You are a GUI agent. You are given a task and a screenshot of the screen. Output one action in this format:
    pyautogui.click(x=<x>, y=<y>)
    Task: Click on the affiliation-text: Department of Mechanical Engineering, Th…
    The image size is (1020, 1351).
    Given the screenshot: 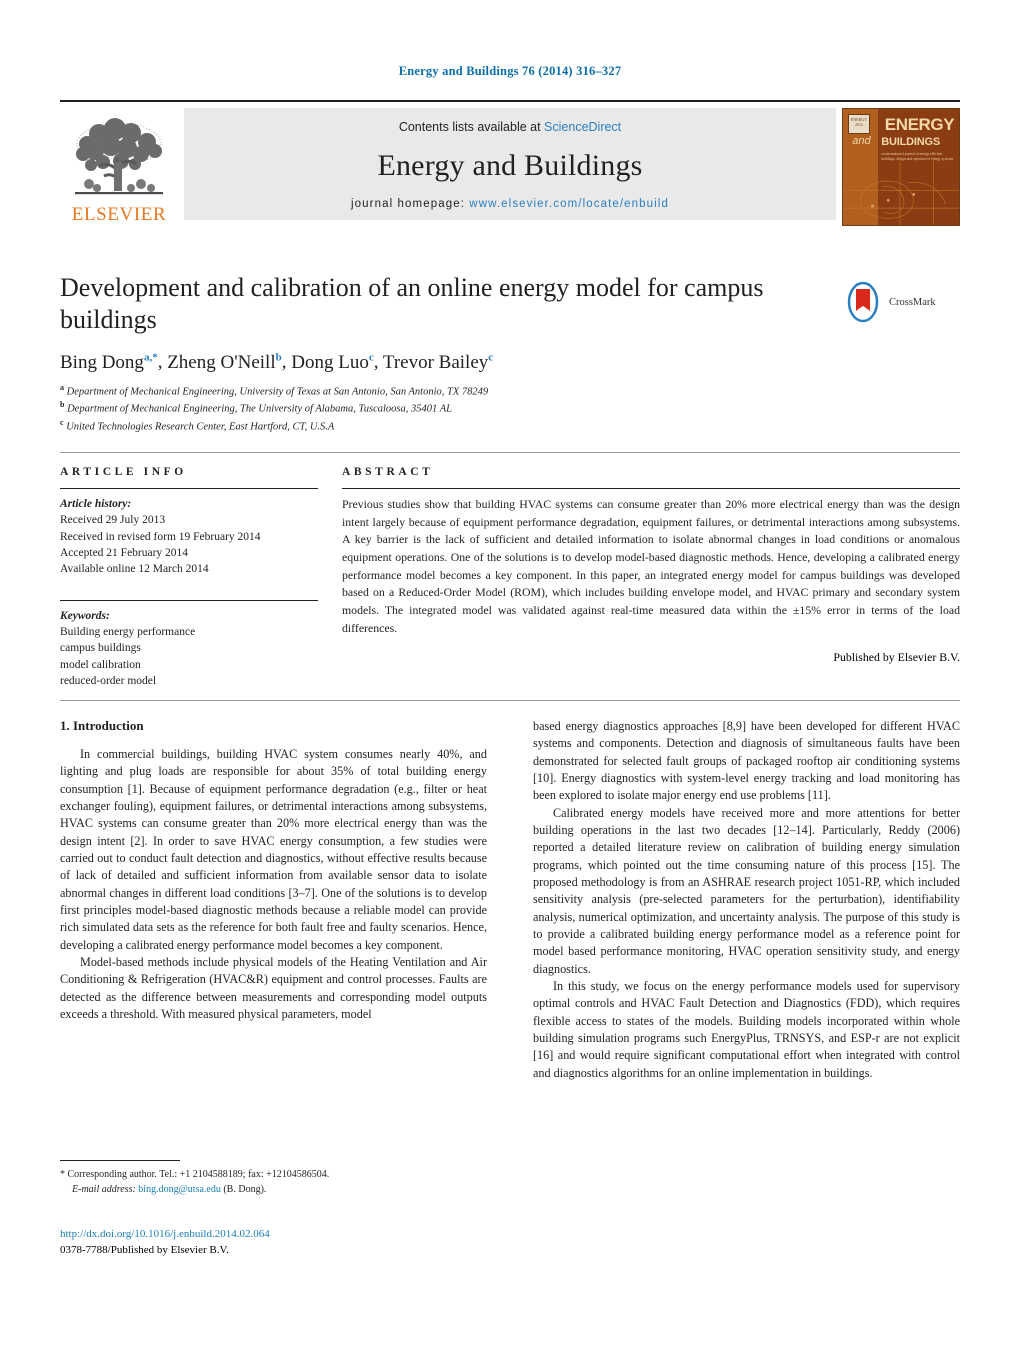 What is the action you would take?
    pyautogui.click(x=259, y=409)
    